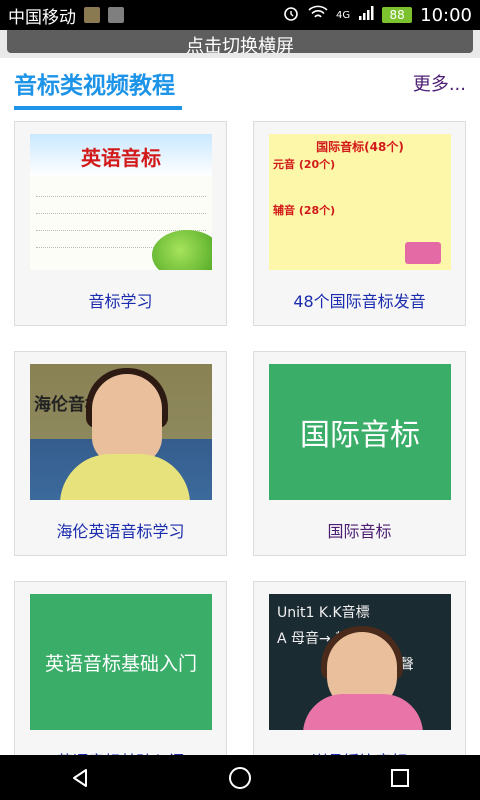  Describe the element at coordinates (446, 15) in the screenshot. I see `clock: 10:00` at that location.